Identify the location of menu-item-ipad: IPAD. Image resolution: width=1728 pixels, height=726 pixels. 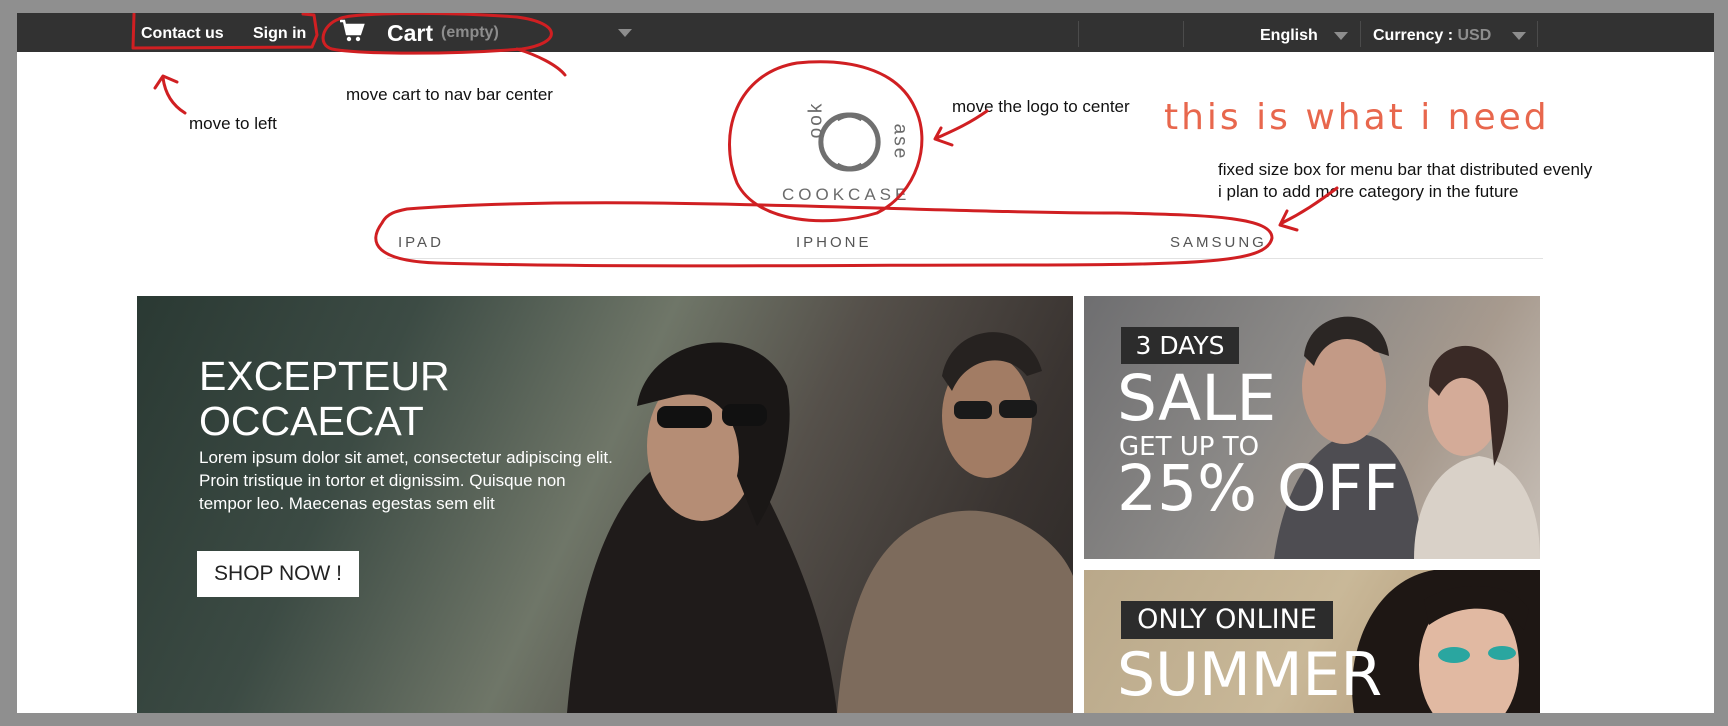
(421, 242).